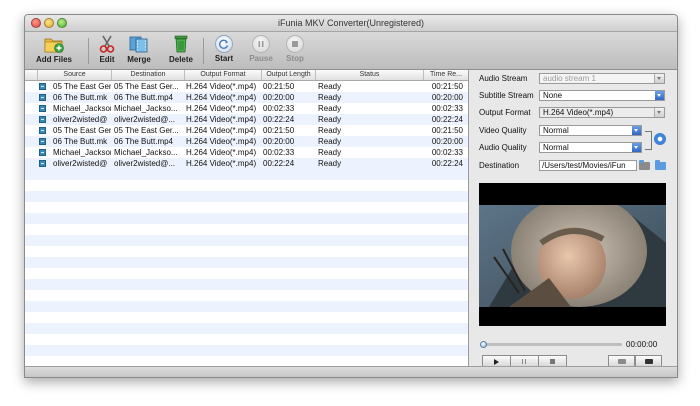 Image resolution: width=700 pixels, height=406 pixels. What do you see at coordinates (203, 51) in the screenshot?
I see `toolbar-separator` at bounding box center [203, 51].